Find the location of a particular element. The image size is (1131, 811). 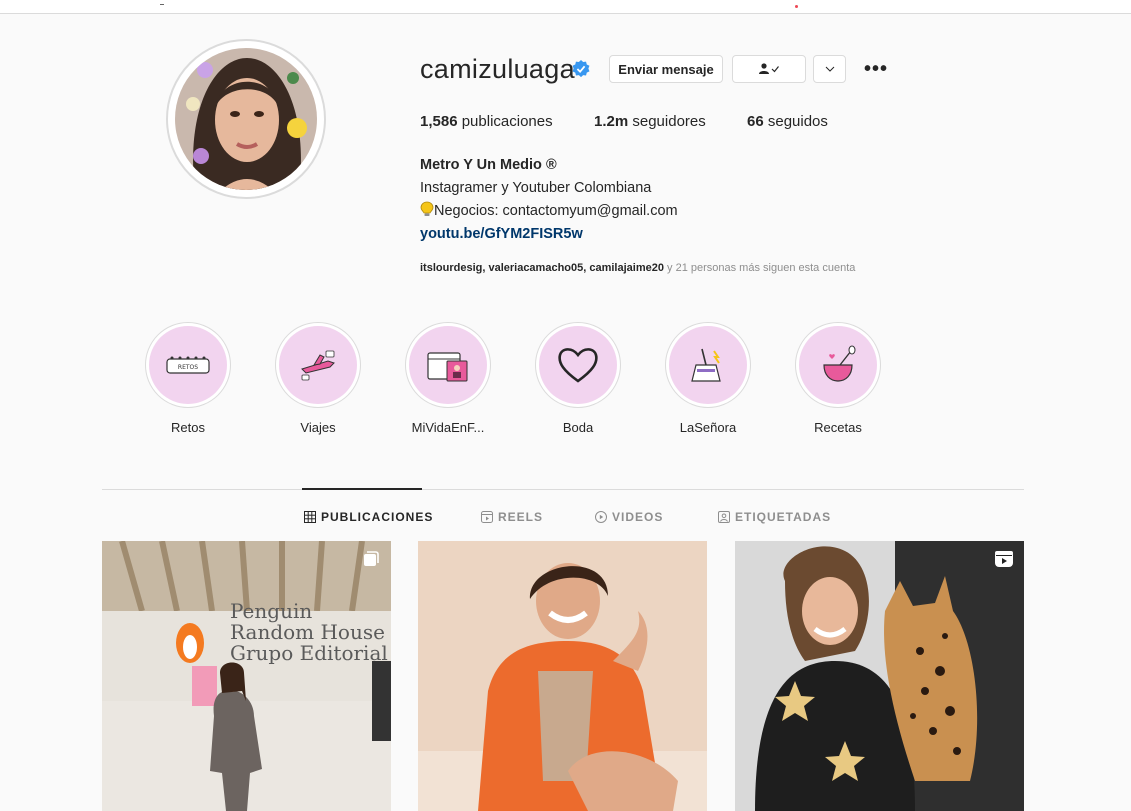

send-message-button: Enviar mensaje is located at coordinates (666, 69).